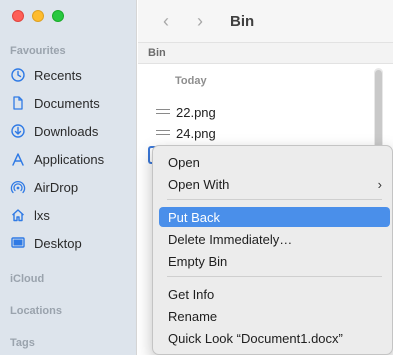  What do you see at coordinates (378, 110) in the screenshot?
I see `scrollbar-thumb` at bounding box center [378, 110].